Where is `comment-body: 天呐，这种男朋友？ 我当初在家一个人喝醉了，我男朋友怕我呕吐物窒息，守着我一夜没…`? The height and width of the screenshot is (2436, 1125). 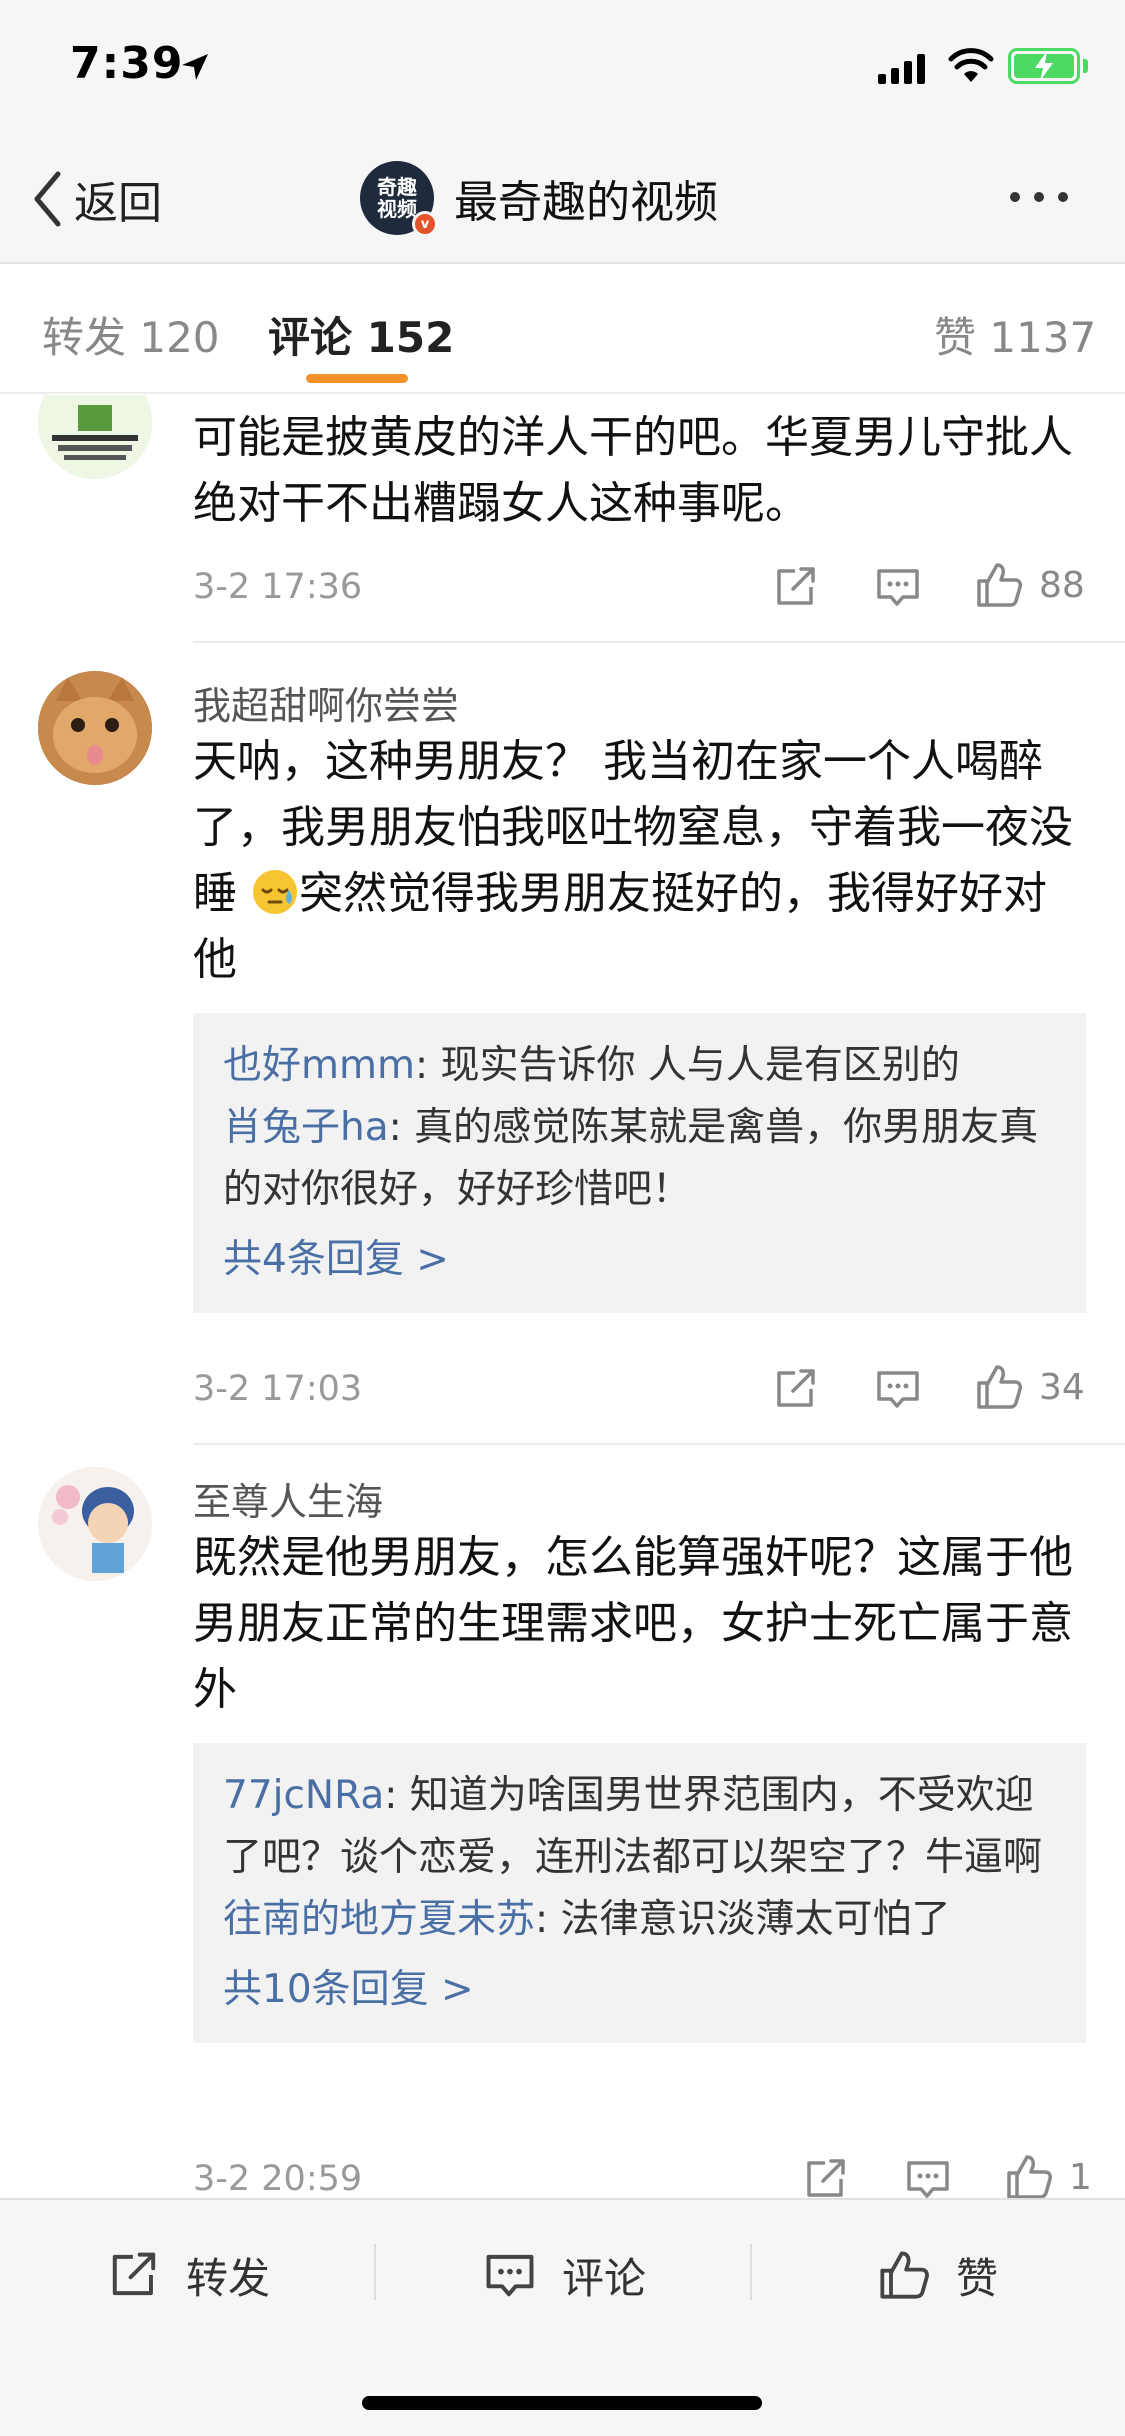 comment-body: 天呐，这种男朋友？ 我当初在家一个人喝醉了，我男朋友怕我呕吐物窒息，守着我一夜没… is located at coordinates (638, 861).